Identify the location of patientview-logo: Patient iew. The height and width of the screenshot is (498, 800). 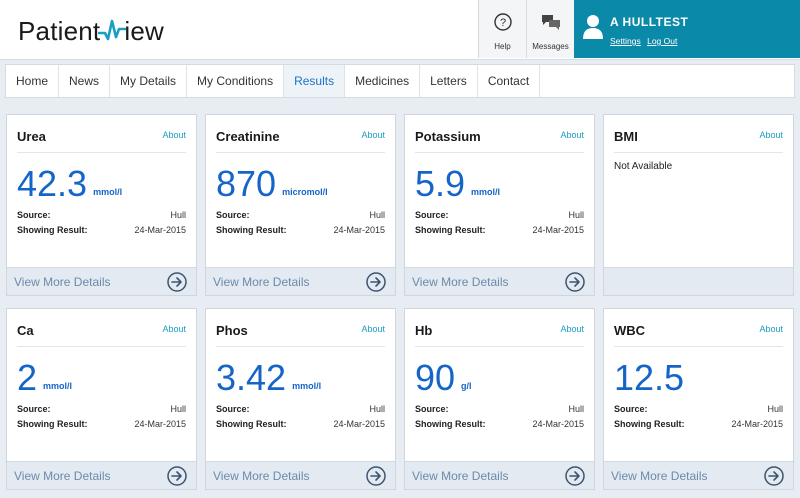
(91, 31).